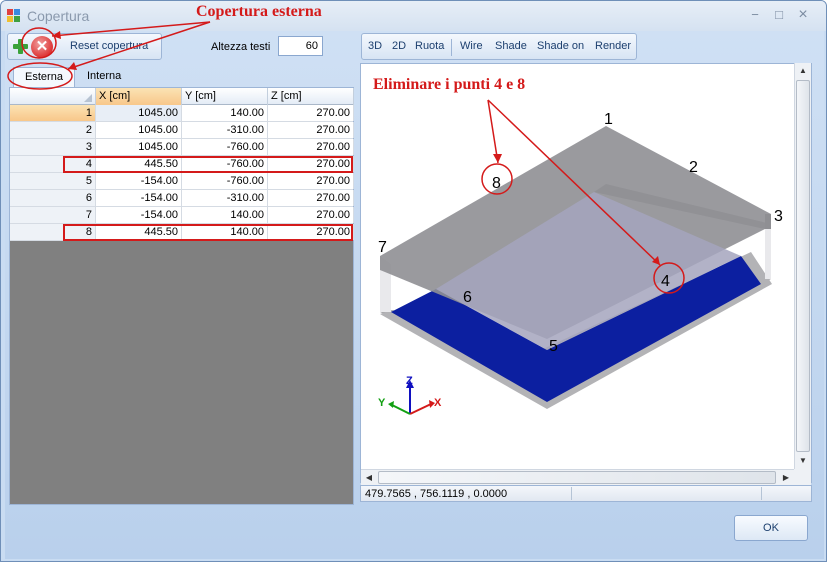 Image resolution: width=831 pixels, height=566 pixels. I want to click on table-row: 3 1045.00 -760.00 270.00, so click(182, 147).